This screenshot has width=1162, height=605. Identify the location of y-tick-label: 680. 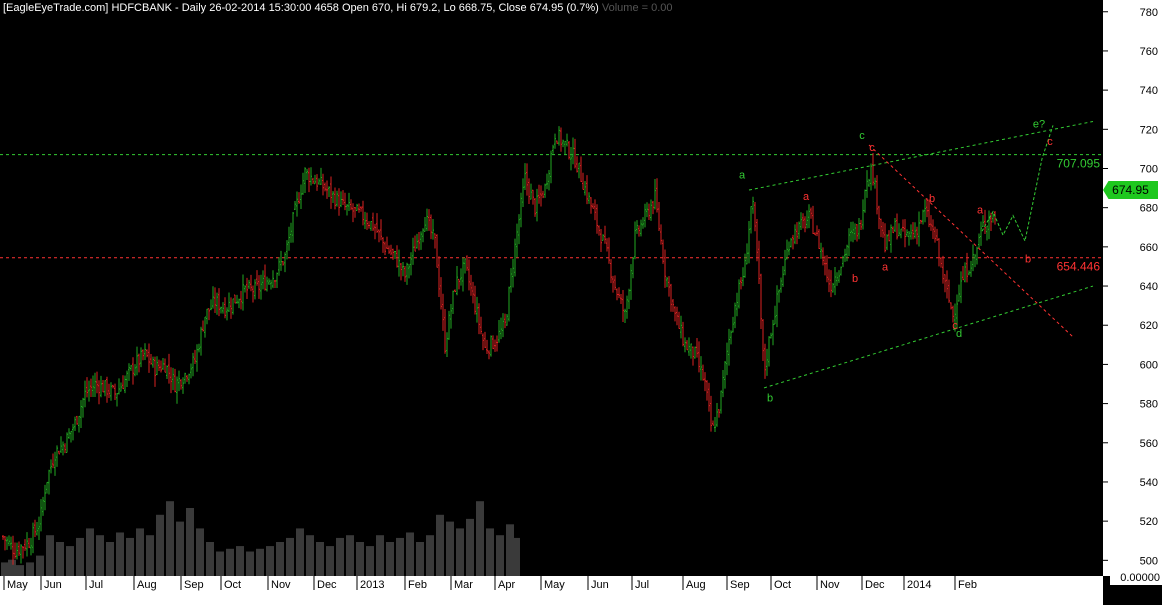
(1149, 209).